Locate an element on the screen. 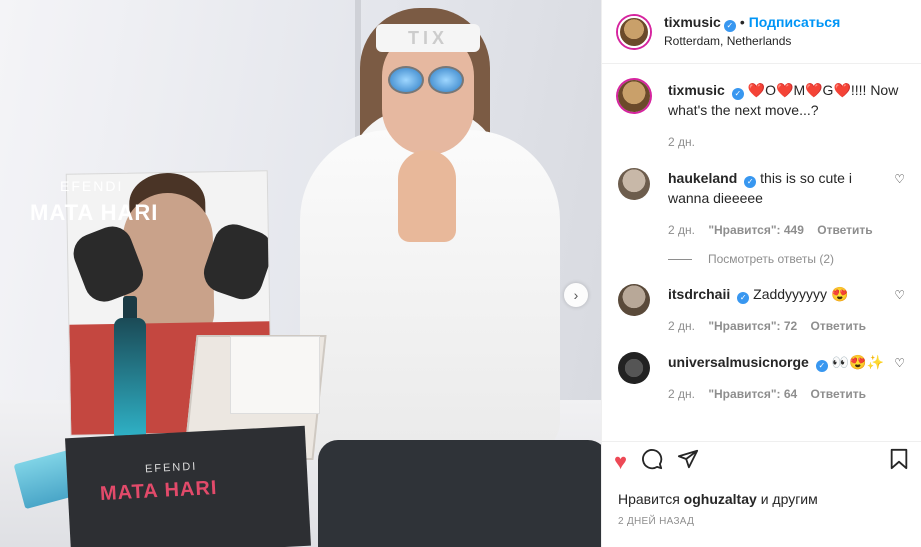 The height and width of the screenshot is (547, 921). comment-meta: 2 дн. "Нравится": 72 Ответить is located at coordinates (777, 326).